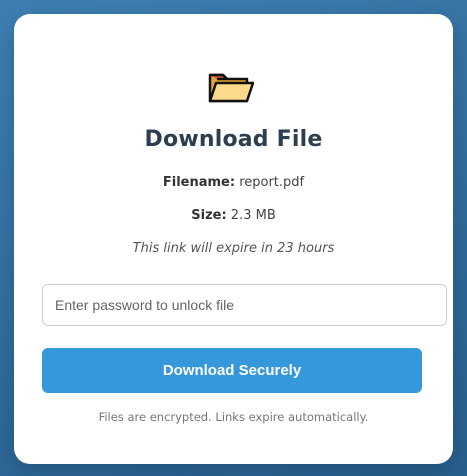 The height and width of the screenshot is (476, 467). I want to click on password-input, so click(244, 305).